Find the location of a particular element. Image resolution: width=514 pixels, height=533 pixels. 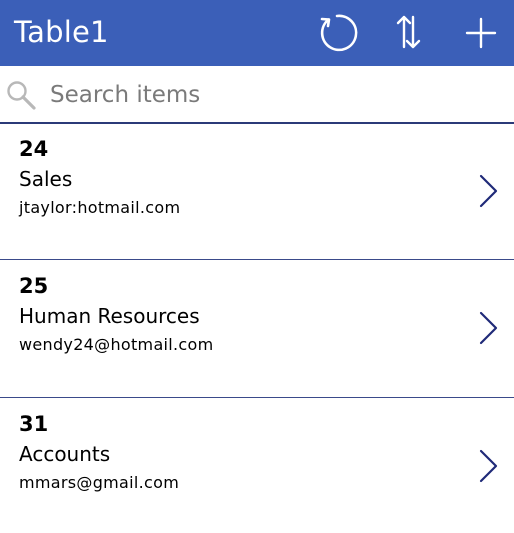

sort-button is located at coordinates (409, 33).